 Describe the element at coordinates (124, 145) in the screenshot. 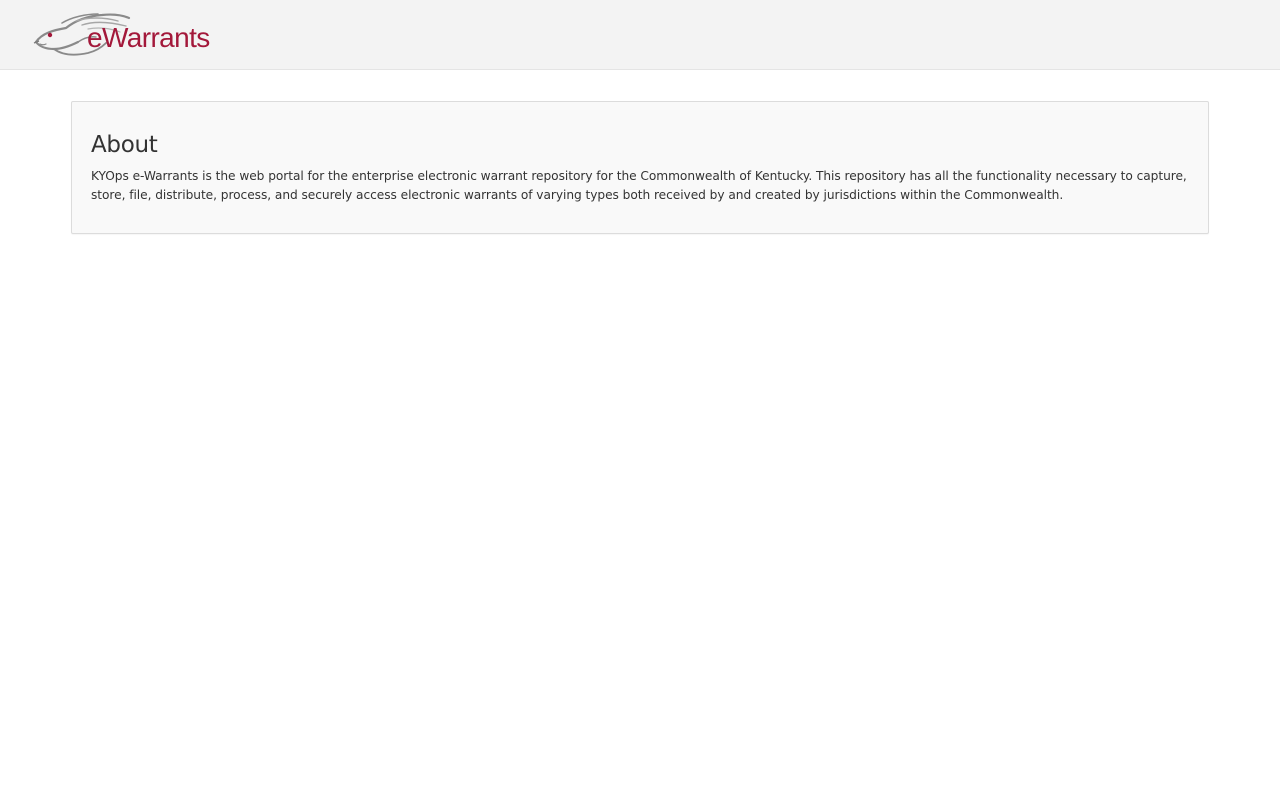

I see `about-title: About` at that location.